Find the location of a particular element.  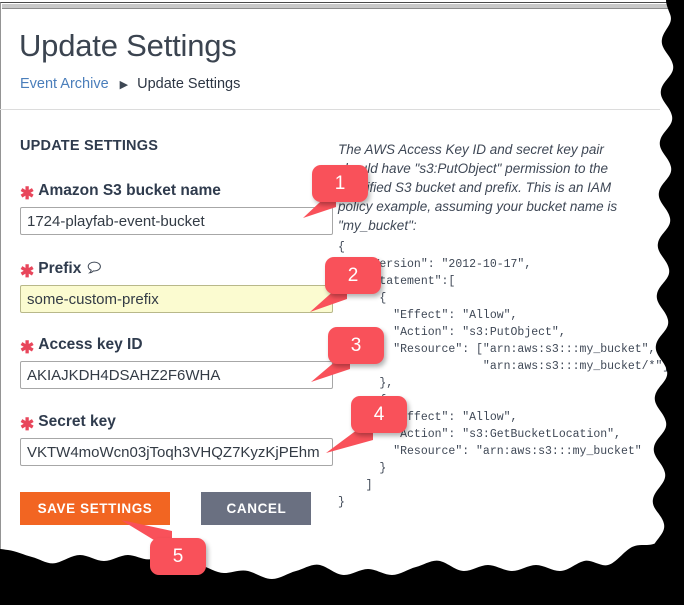

callout-marker-2: 2 is located at coordinates (345, 284).